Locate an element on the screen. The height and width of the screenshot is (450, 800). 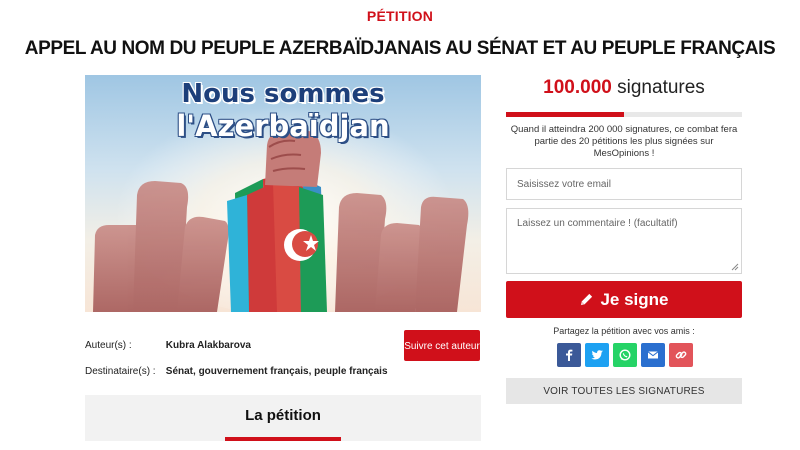
share-whatsapp-button is located at coordinates (625, 355).